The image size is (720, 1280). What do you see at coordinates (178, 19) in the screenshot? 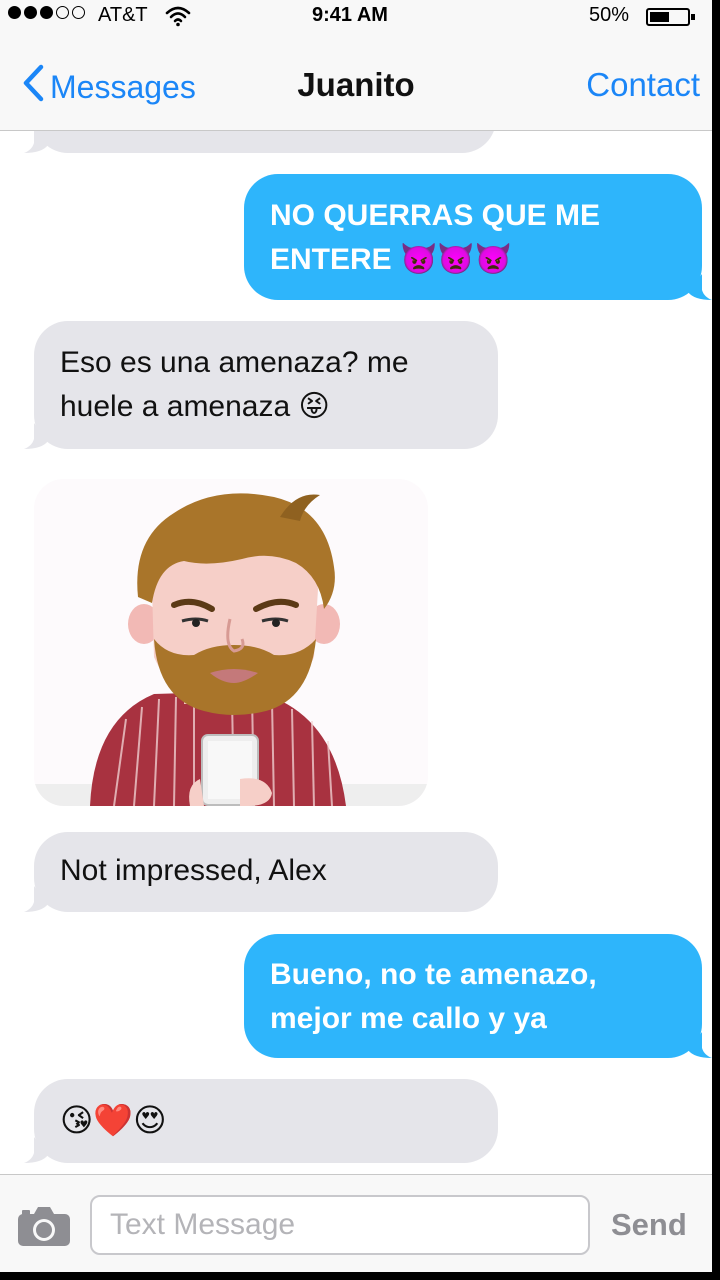
I see `wifi-icon` at bounding box center [178, 19].